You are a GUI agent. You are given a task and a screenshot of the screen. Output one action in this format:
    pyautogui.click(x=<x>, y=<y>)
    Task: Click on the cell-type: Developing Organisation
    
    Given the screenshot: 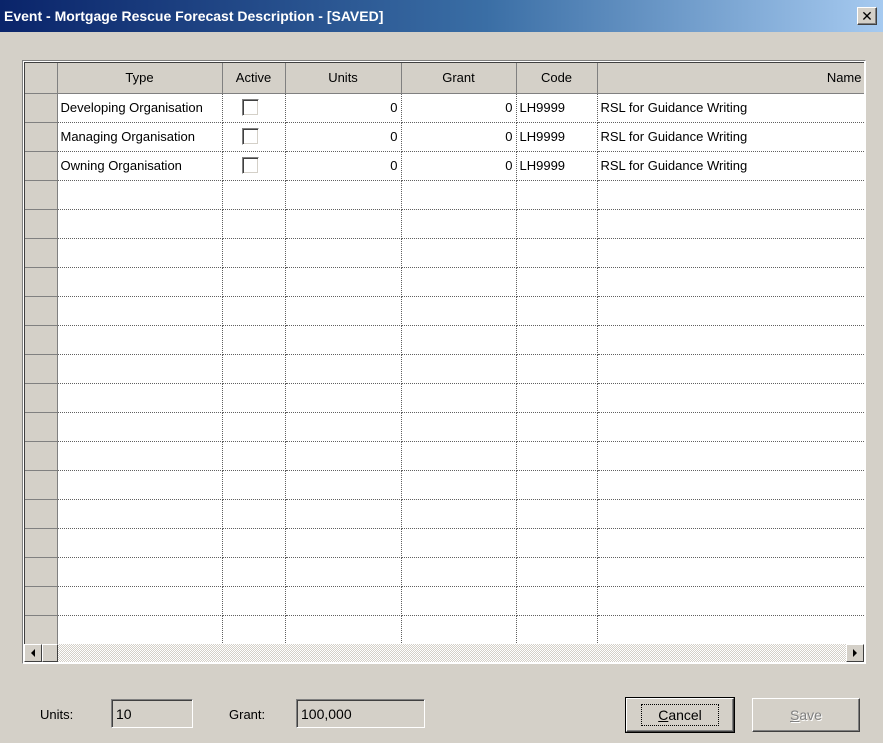 What is the action you would take?
    pyautogui.click(x=140, y=108)
    